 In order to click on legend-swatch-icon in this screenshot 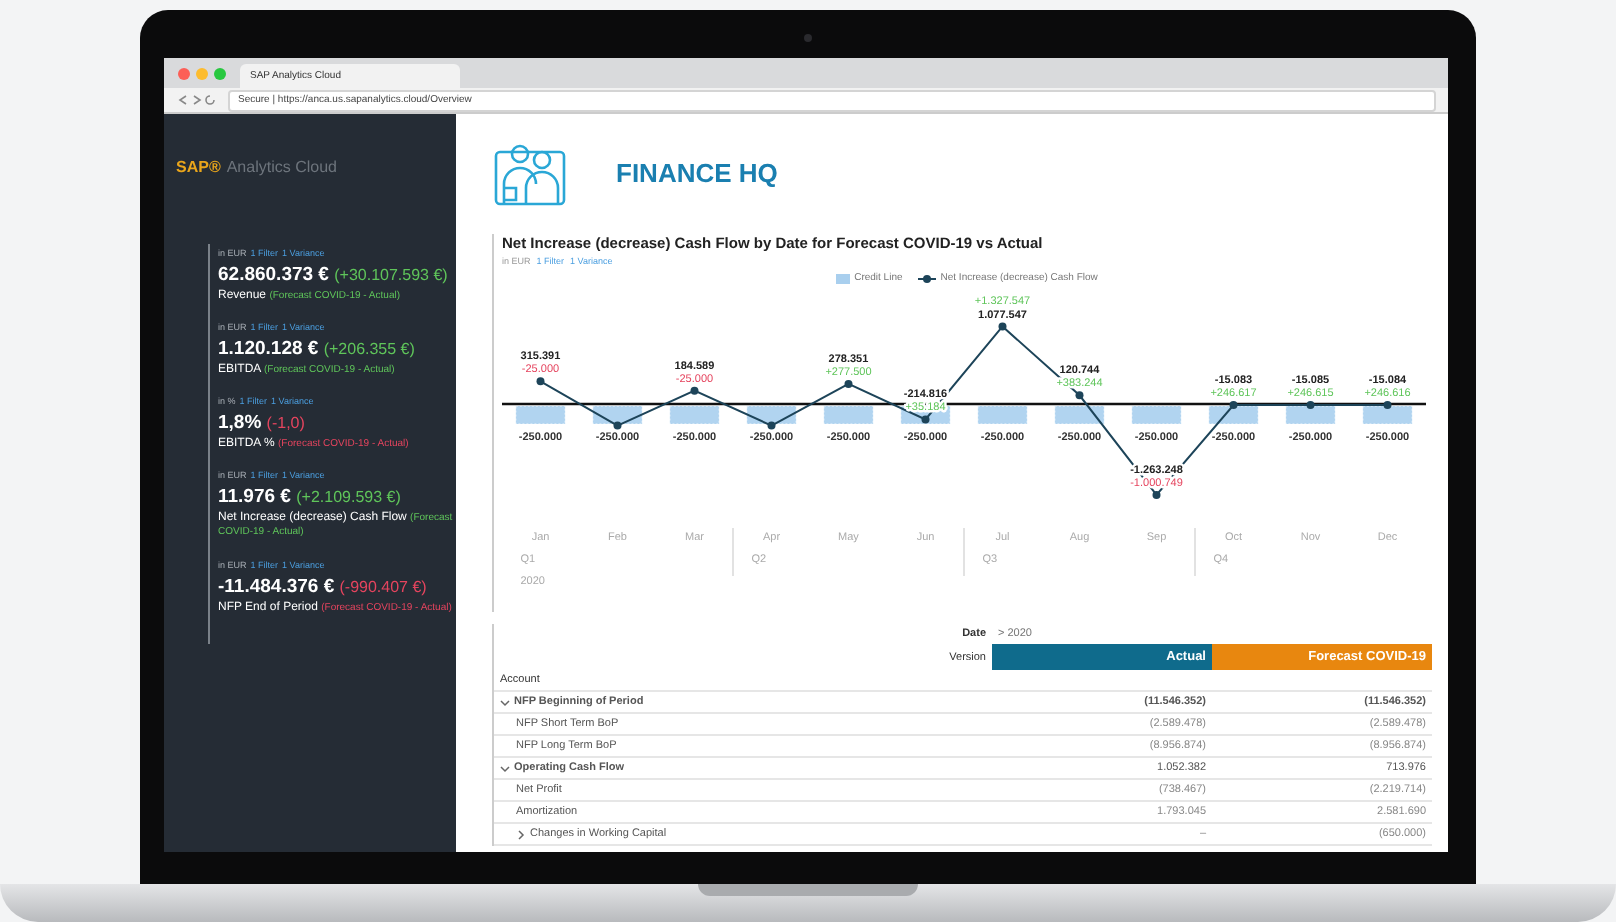, I will do `click(843, 278)`.